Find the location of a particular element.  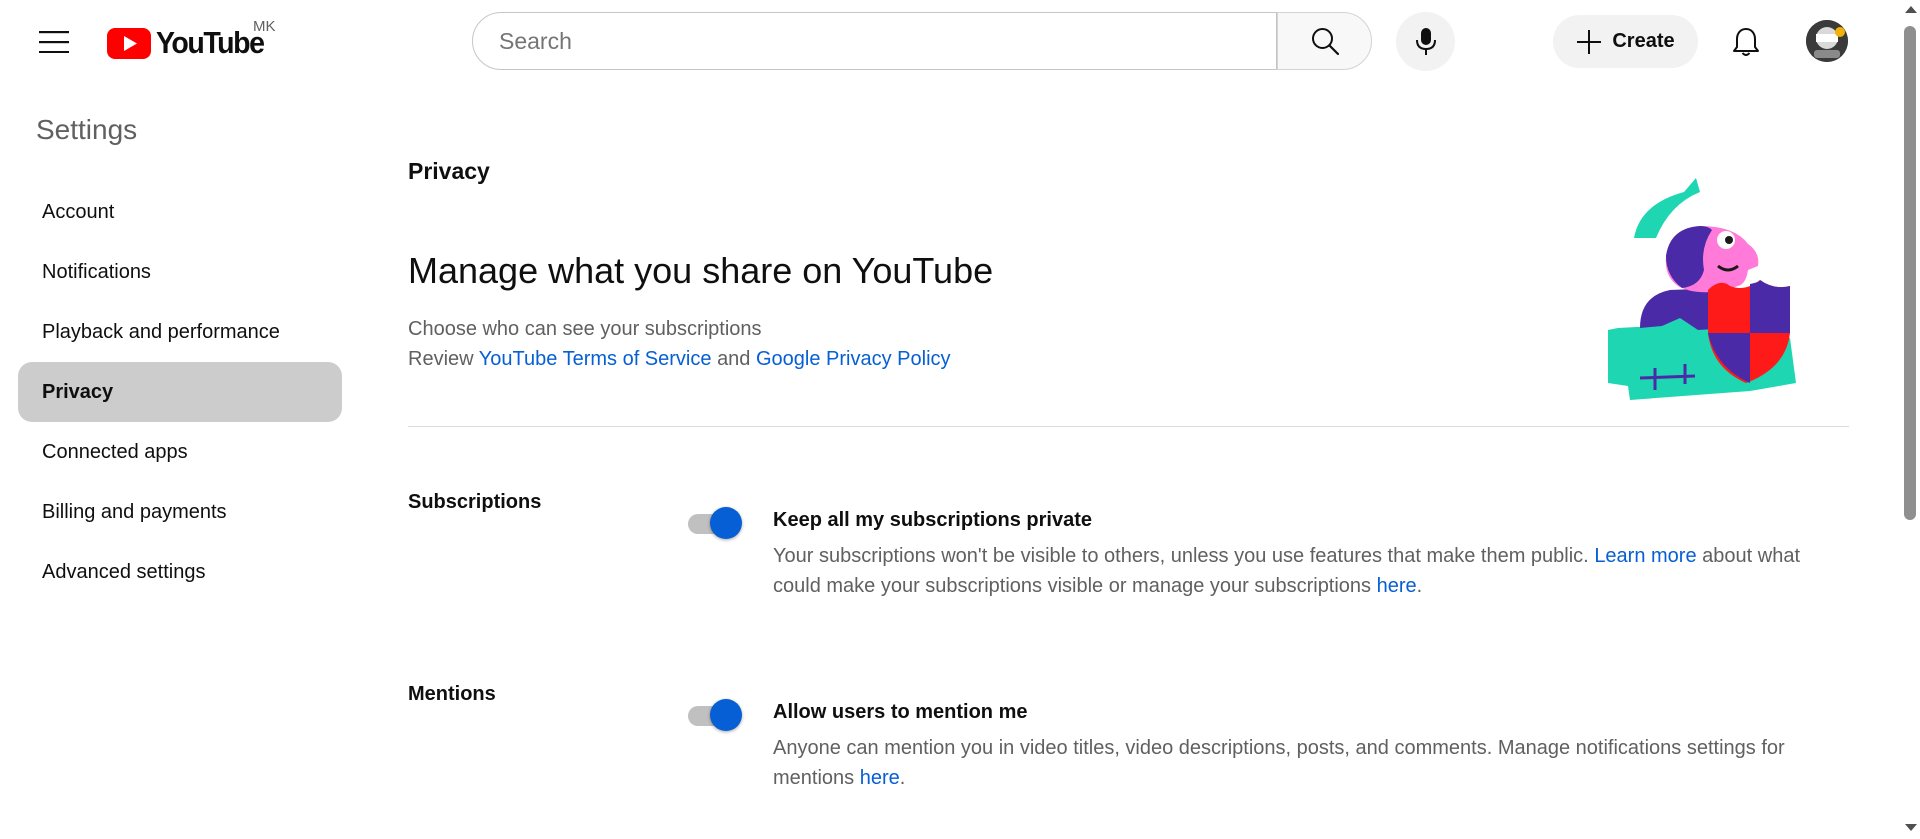

hamburger-menu-button is located at coordinates (54, 42).